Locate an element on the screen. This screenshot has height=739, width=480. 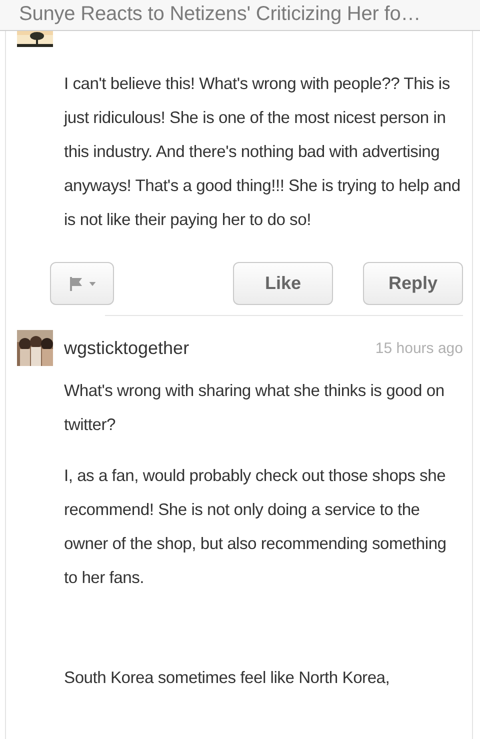
username: wgsticktogether is located at coordinates (127, 348).